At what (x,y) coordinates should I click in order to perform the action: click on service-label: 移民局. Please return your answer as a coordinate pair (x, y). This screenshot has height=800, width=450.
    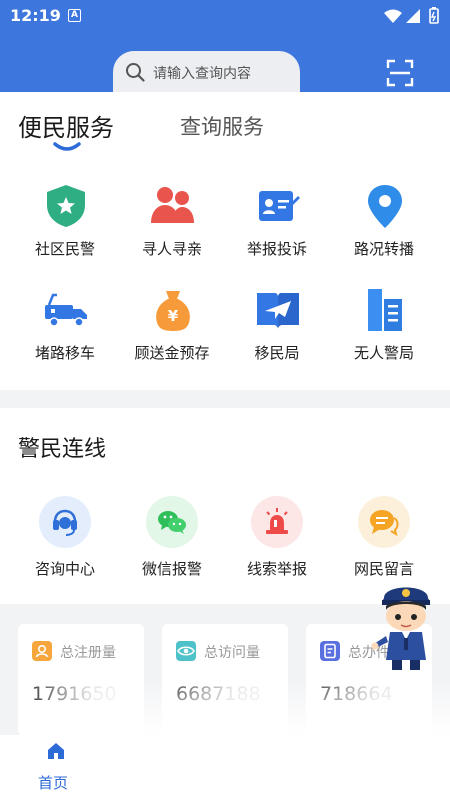
    Looking at the image, I should click on (277, 353).